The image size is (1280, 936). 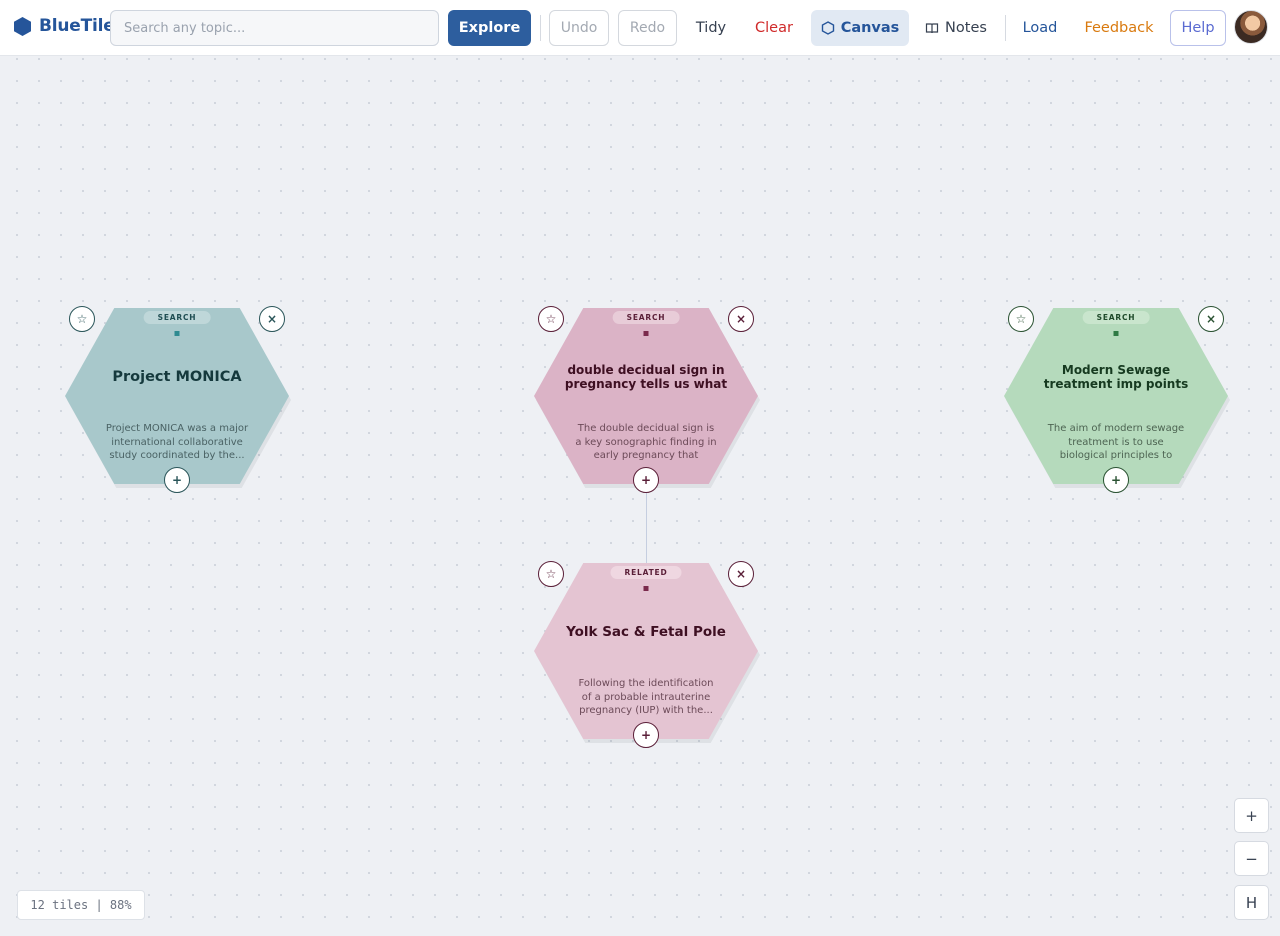 I want to click on home-view-button: H, so click(x=1251, y=902).